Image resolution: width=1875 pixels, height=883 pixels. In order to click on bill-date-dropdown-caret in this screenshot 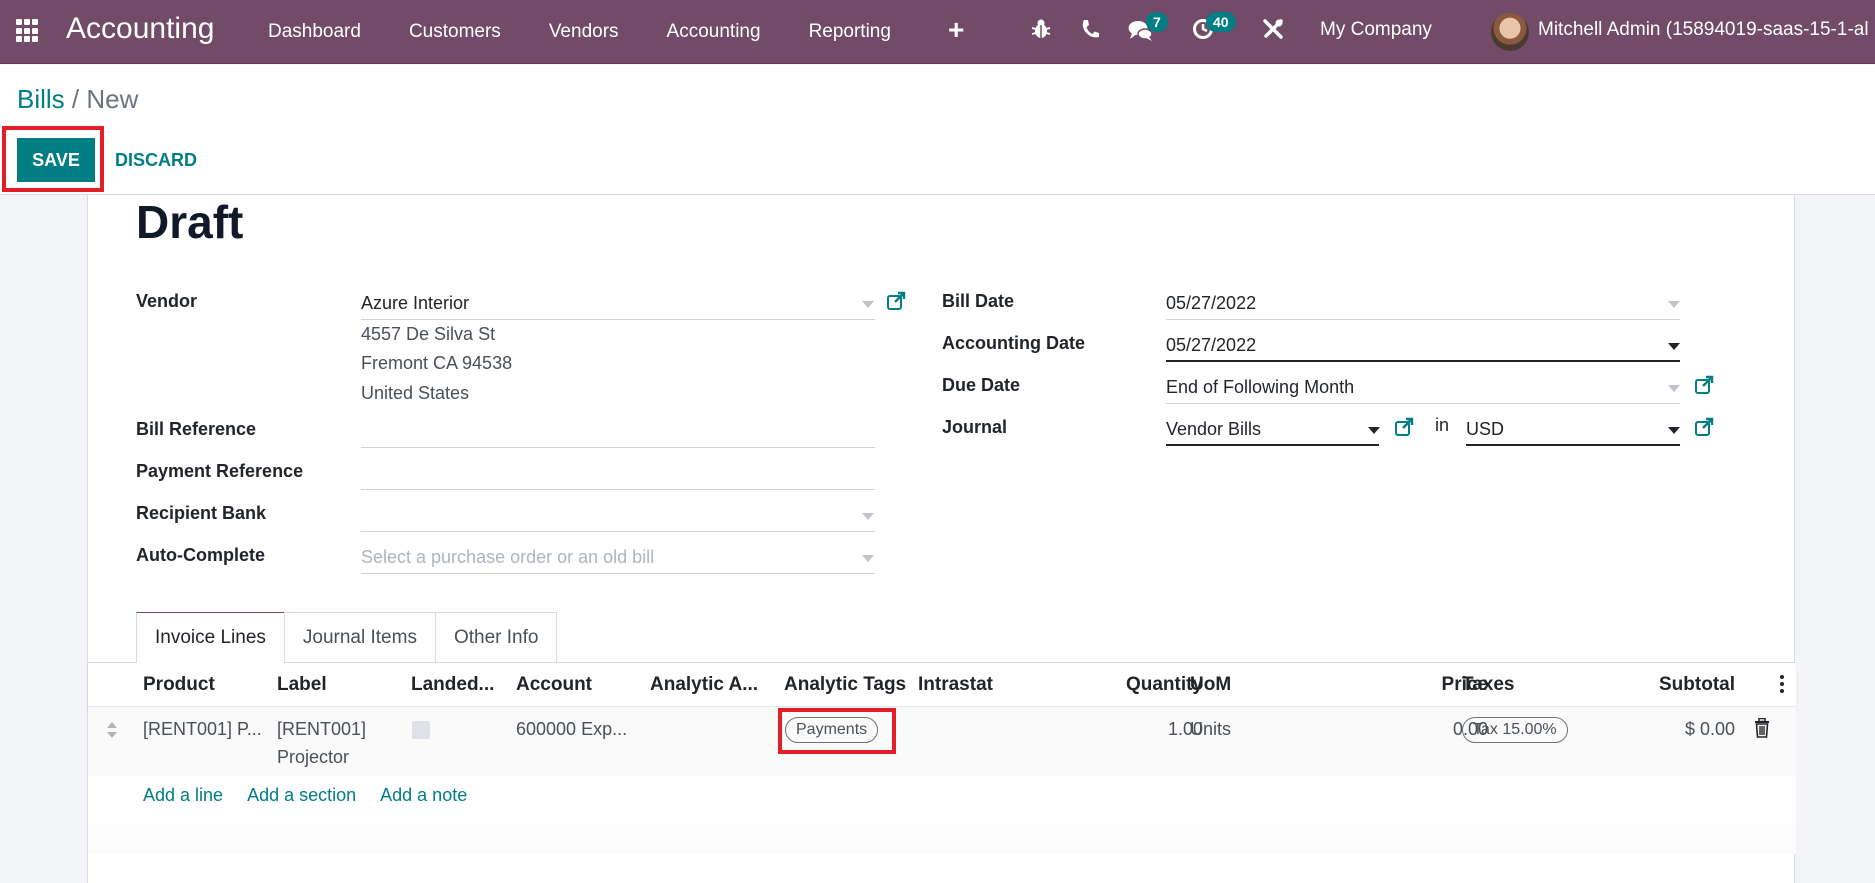, I will do `click(1674, 304)`.